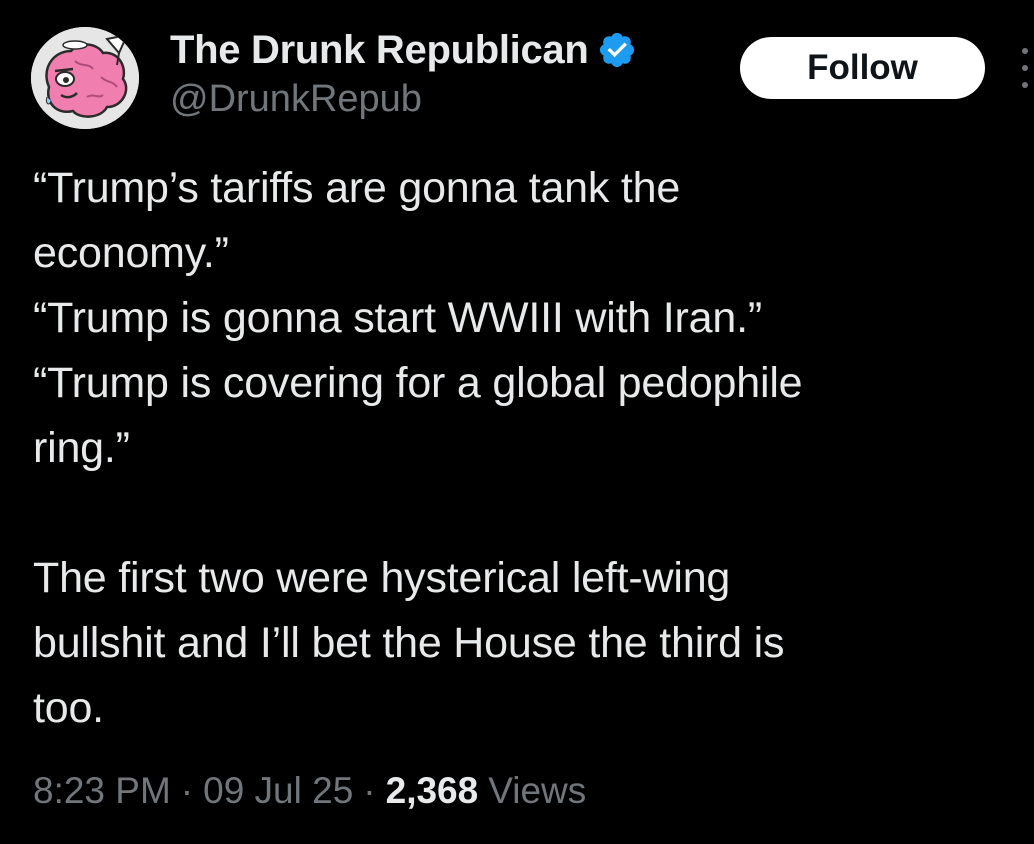 The height and width of the screenshot is (844, 1034). I want to click on tweet-time: 8:23 PM, so click(102, 791).